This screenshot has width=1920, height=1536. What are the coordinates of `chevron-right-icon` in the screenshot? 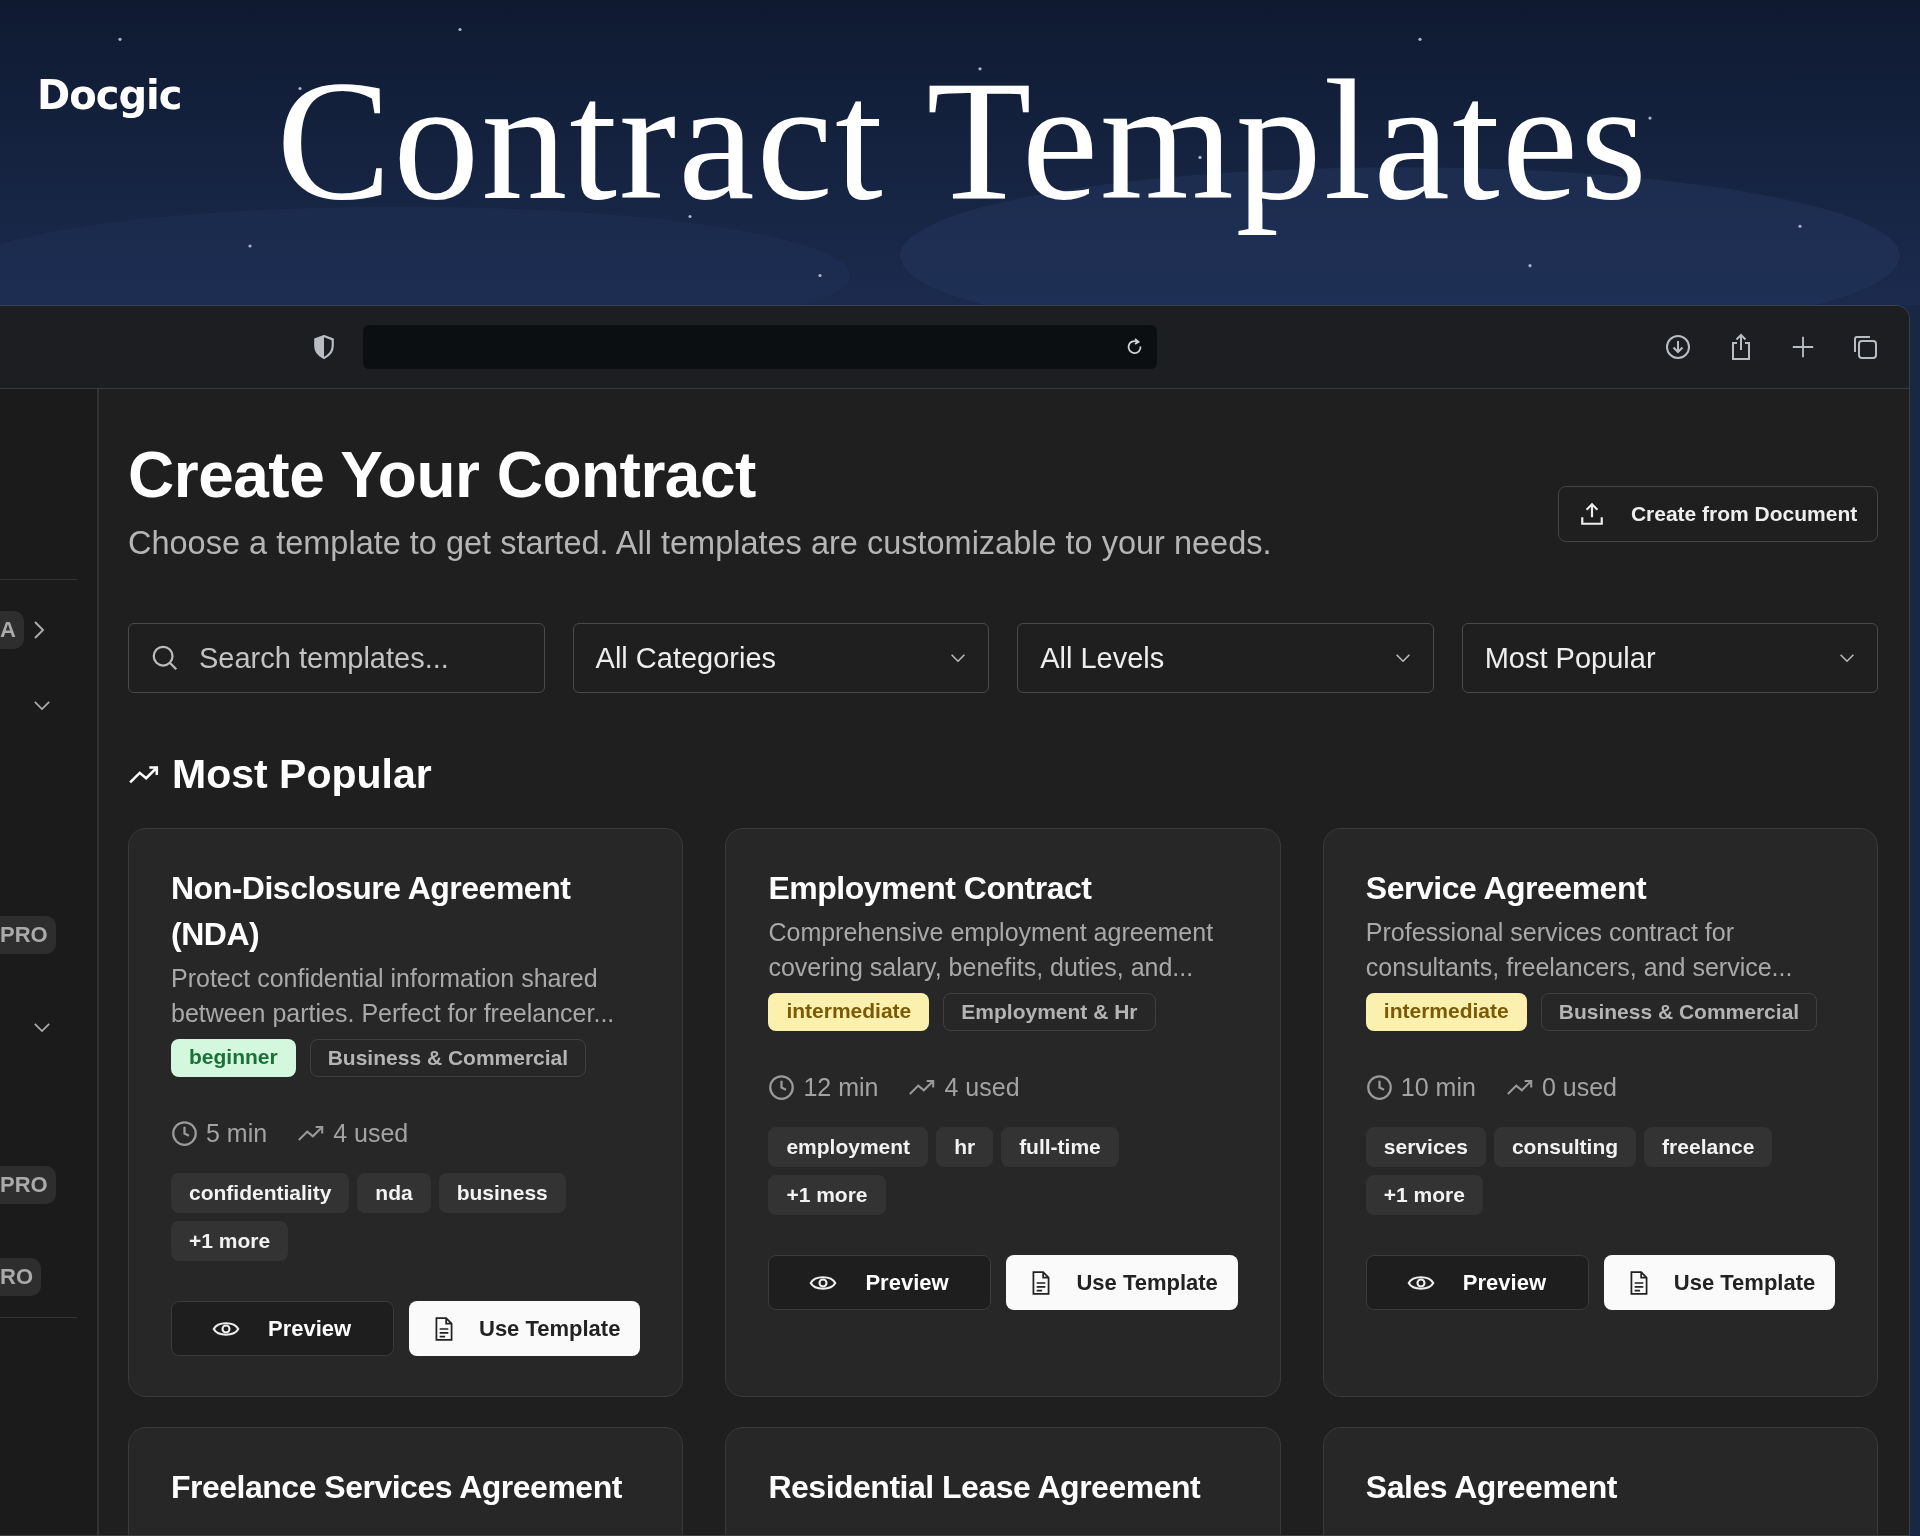 It's located at (39, 630).